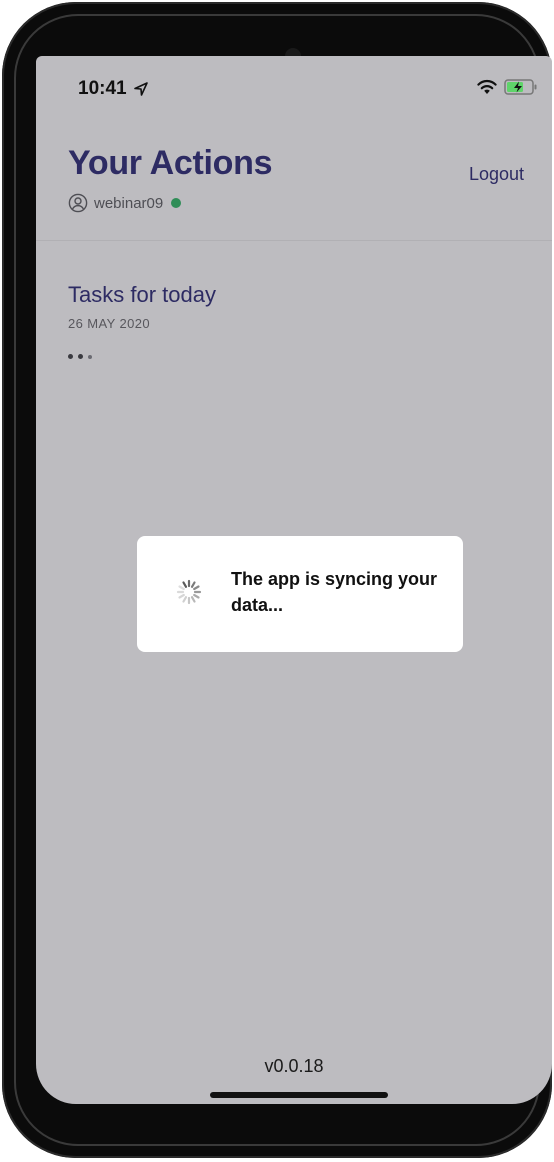 The height and width of the screenshot is (1162, 554). I want to click on app-header: Your Actions webinar09 Logout, so click(294, 178).